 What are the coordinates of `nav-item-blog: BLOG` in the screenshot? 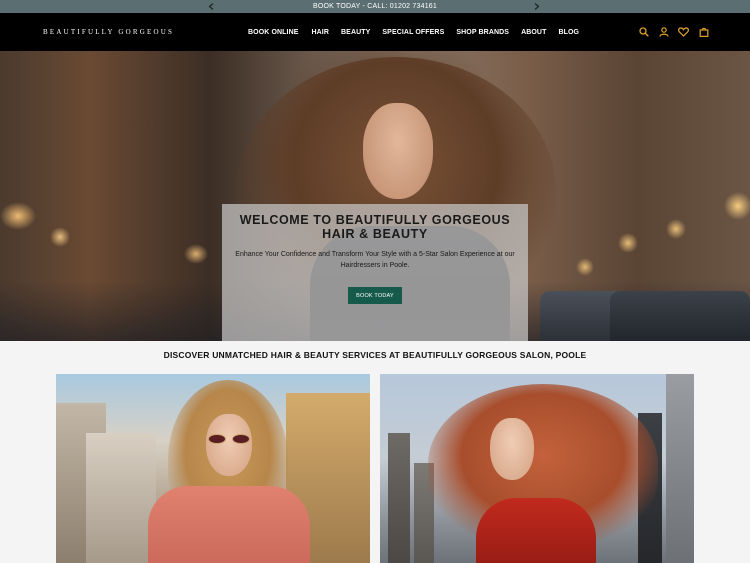 It's located at (568, 32).